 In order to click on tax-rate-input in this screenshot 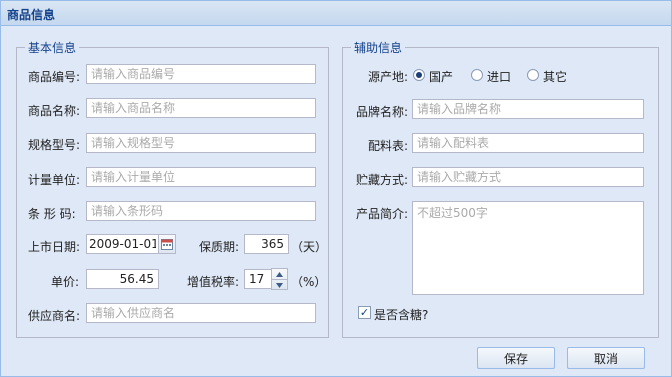, I will do `click(258, 279)`.